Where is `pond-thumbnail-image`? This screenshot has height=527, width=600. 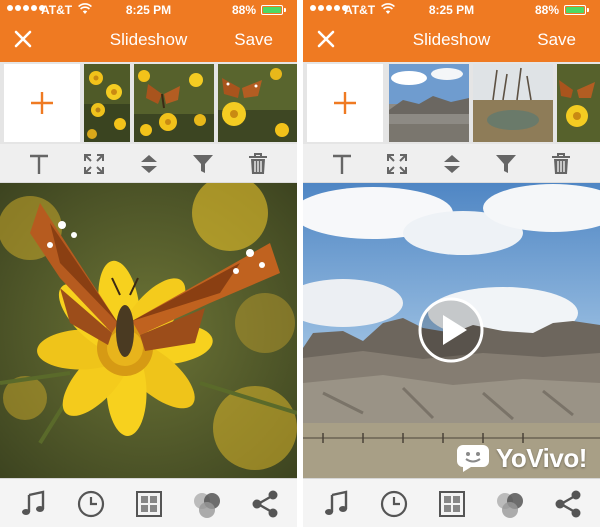
pond-thumbnail-image is located at coordinates (513, 103).